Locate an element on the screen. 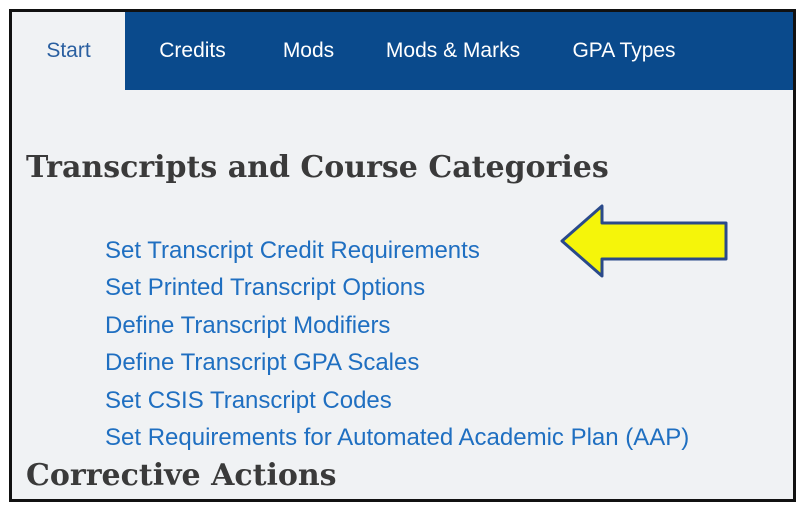  tab-gpa-types: GPA Types is located at coordinates (624, 51).